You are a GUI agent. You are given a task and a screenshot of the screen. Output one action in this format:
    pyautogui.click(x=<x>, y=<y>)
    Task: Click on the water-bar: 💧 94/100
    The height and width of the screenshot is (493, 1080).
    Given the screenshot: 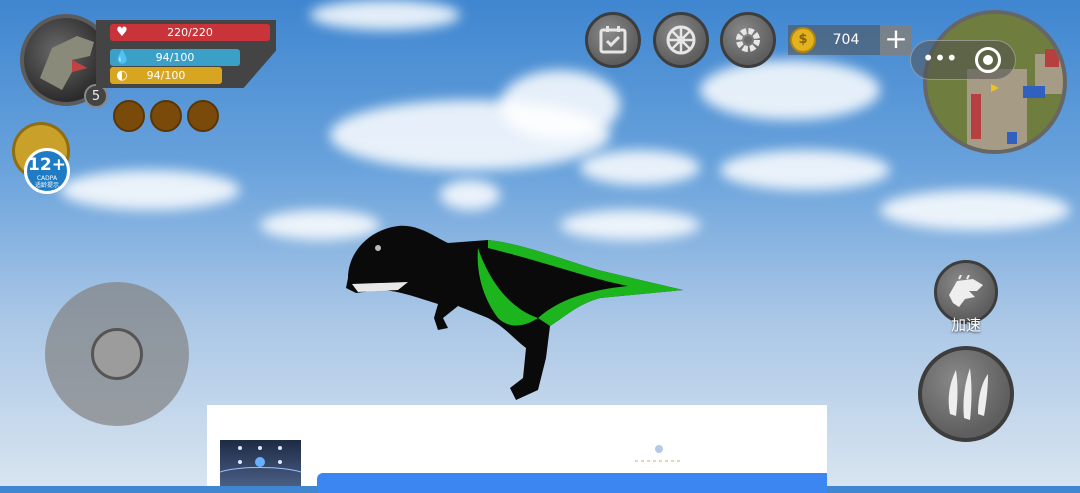 What is the action you would take?
    pyautogui.click(x=175, y=57)
    